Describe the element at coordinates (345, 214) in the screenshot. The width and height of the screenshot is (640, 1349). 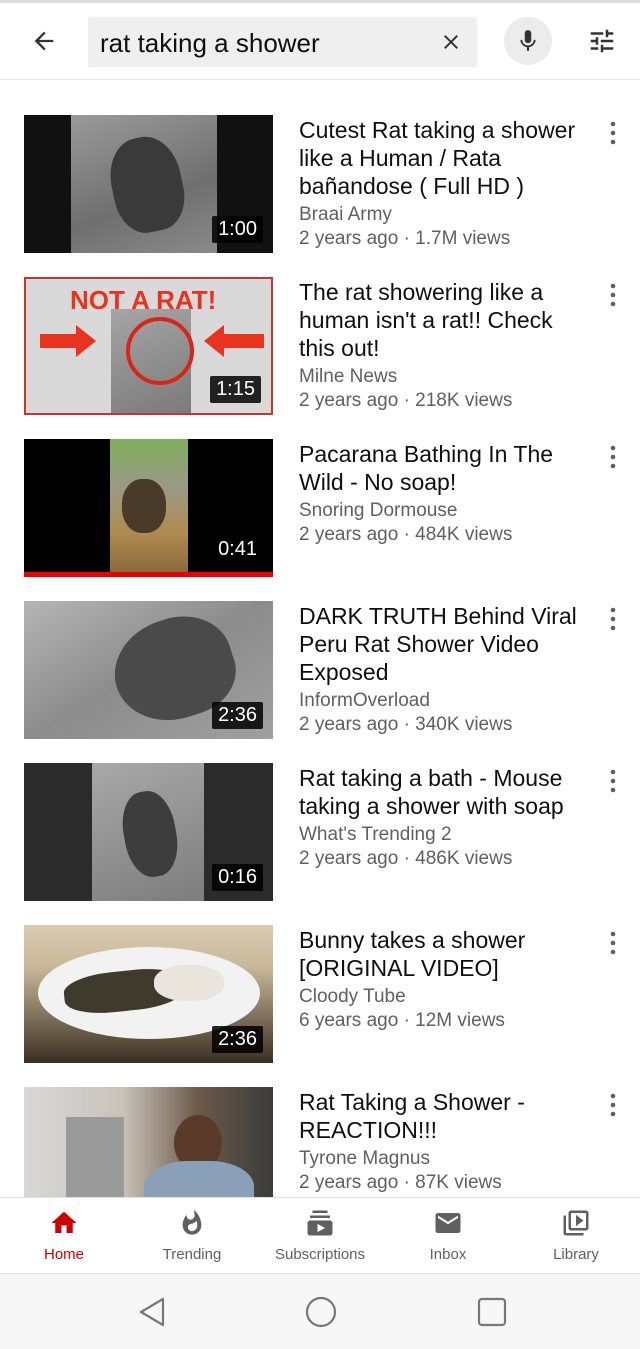
I see `channel-name: Braai Army` at that location.